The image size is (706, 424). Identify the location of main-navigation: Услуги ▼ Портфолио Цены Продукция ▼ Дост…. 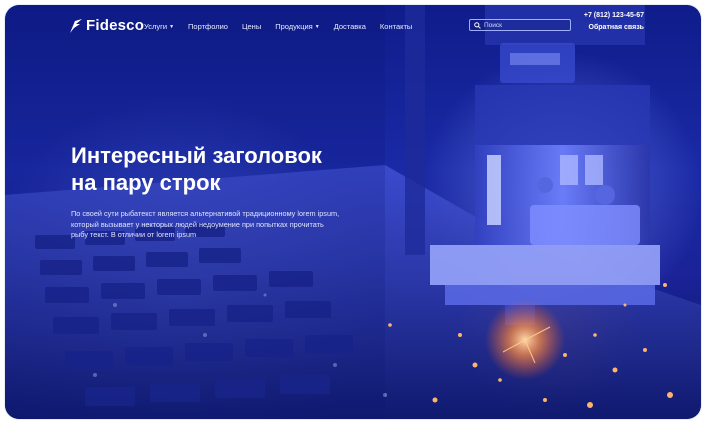
(285, 26).